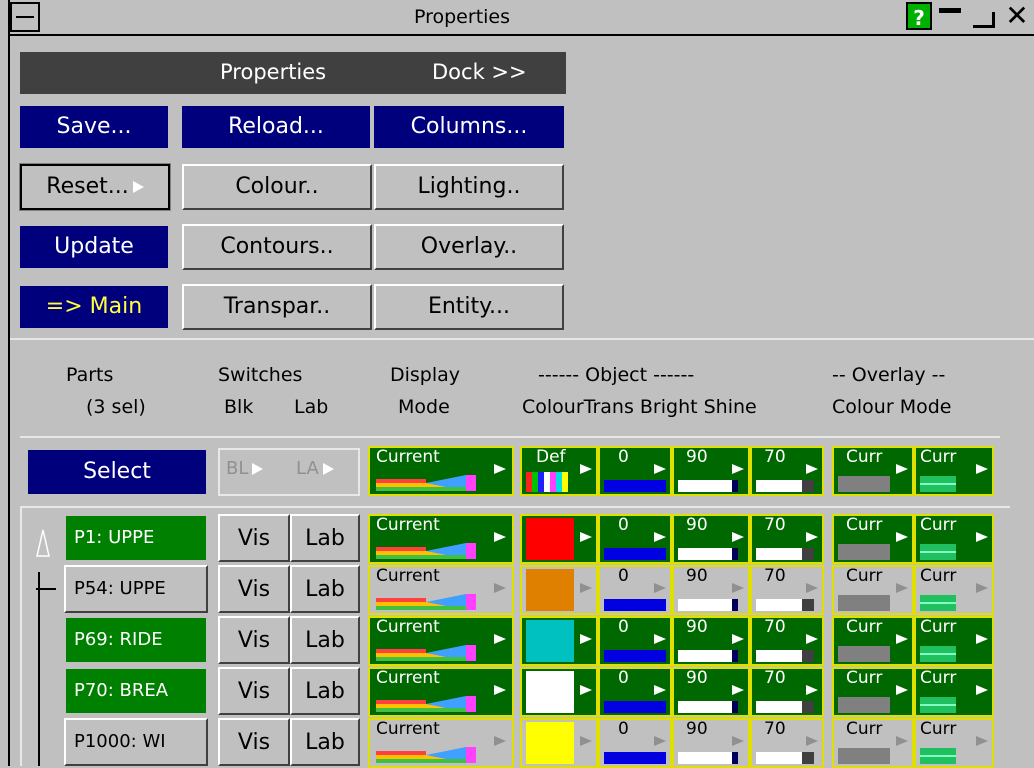 The width and height of the screenshot is (1034, 768). What do you see at coordinates (258, 469) in the screenshot?
I see `bl-arrow-icon` at bounding box center [258, 469].